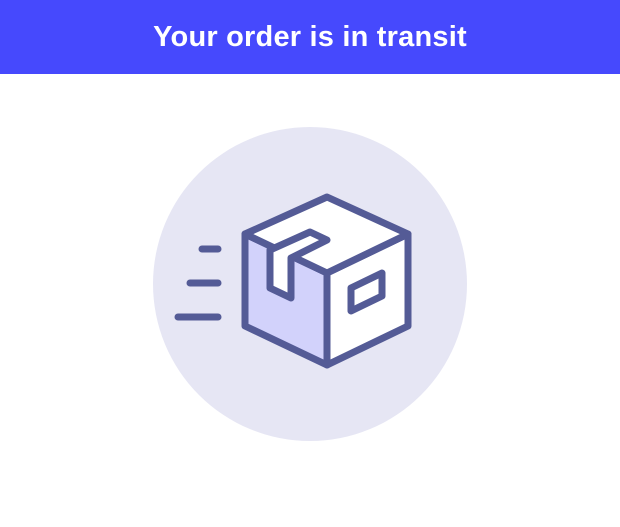 The height and width of the screenshot is (527, 620). I want to click on header-banner: Your order is in transit, so click(310, 37).